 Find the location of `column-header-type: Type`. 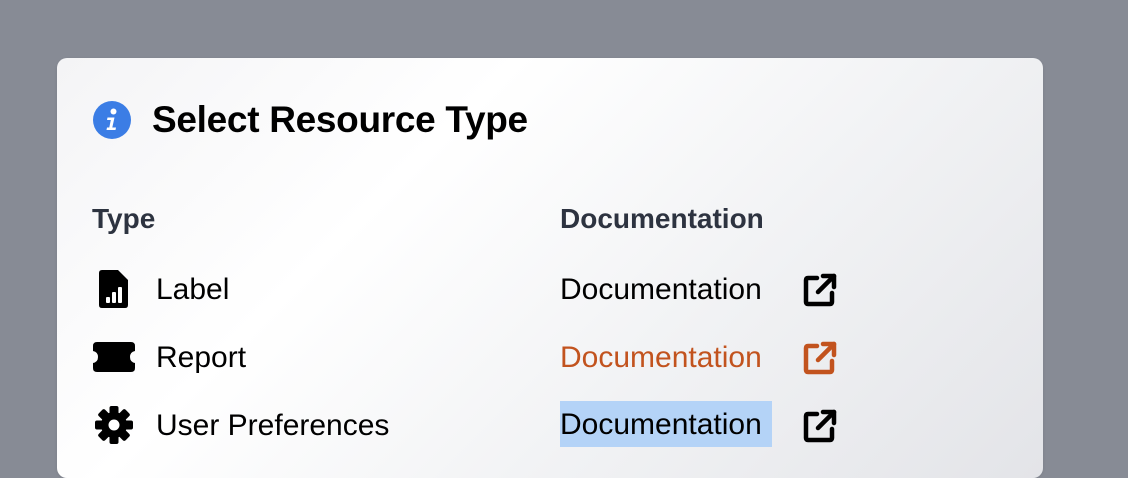

column-header-type: Type is located at coordinates (124, 218).